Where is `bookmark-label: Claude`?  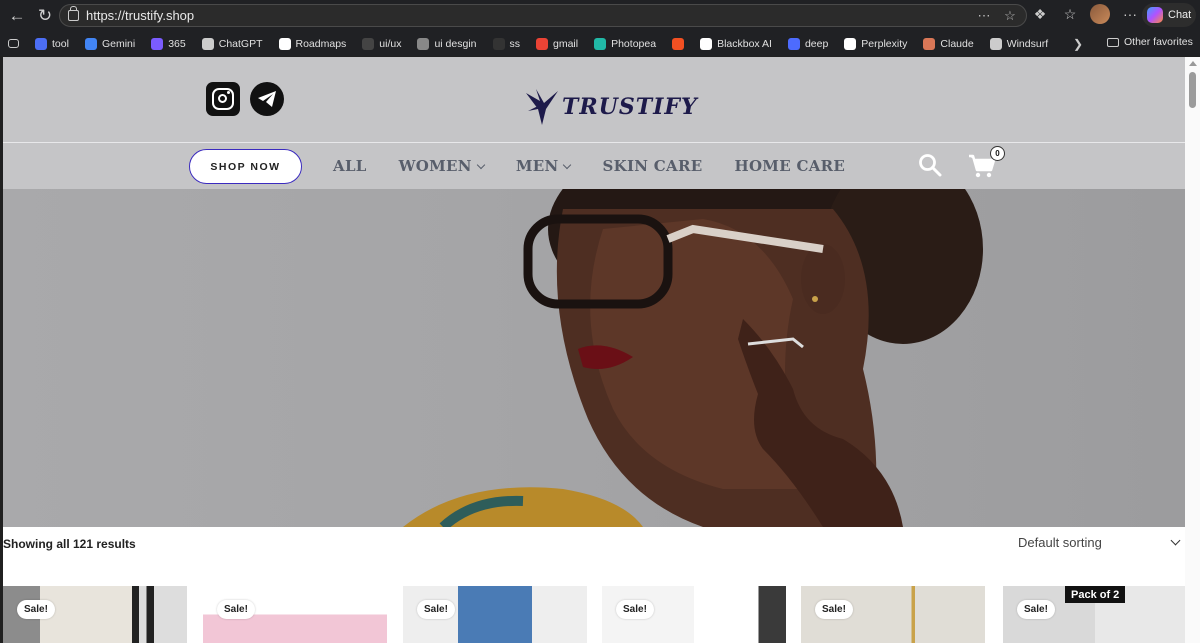
bookmark-label: Claude is located at coordinates (957, 43).